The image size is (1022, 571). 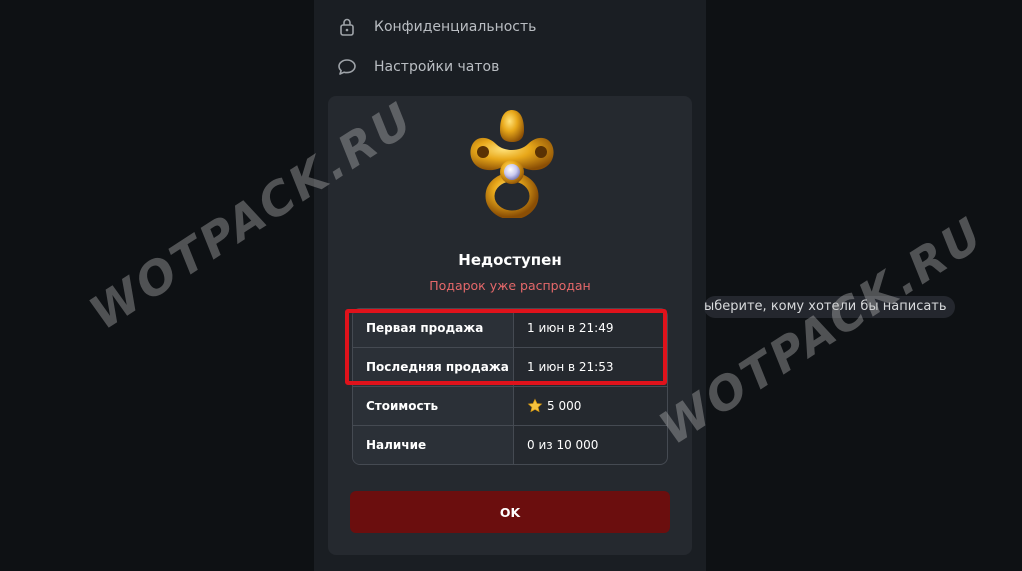 What do you see at coordinates (510, 285) in the screenshot?
I see `sold-out-subtitle: Подарок уже распродан` at bounding box center [510, 285].